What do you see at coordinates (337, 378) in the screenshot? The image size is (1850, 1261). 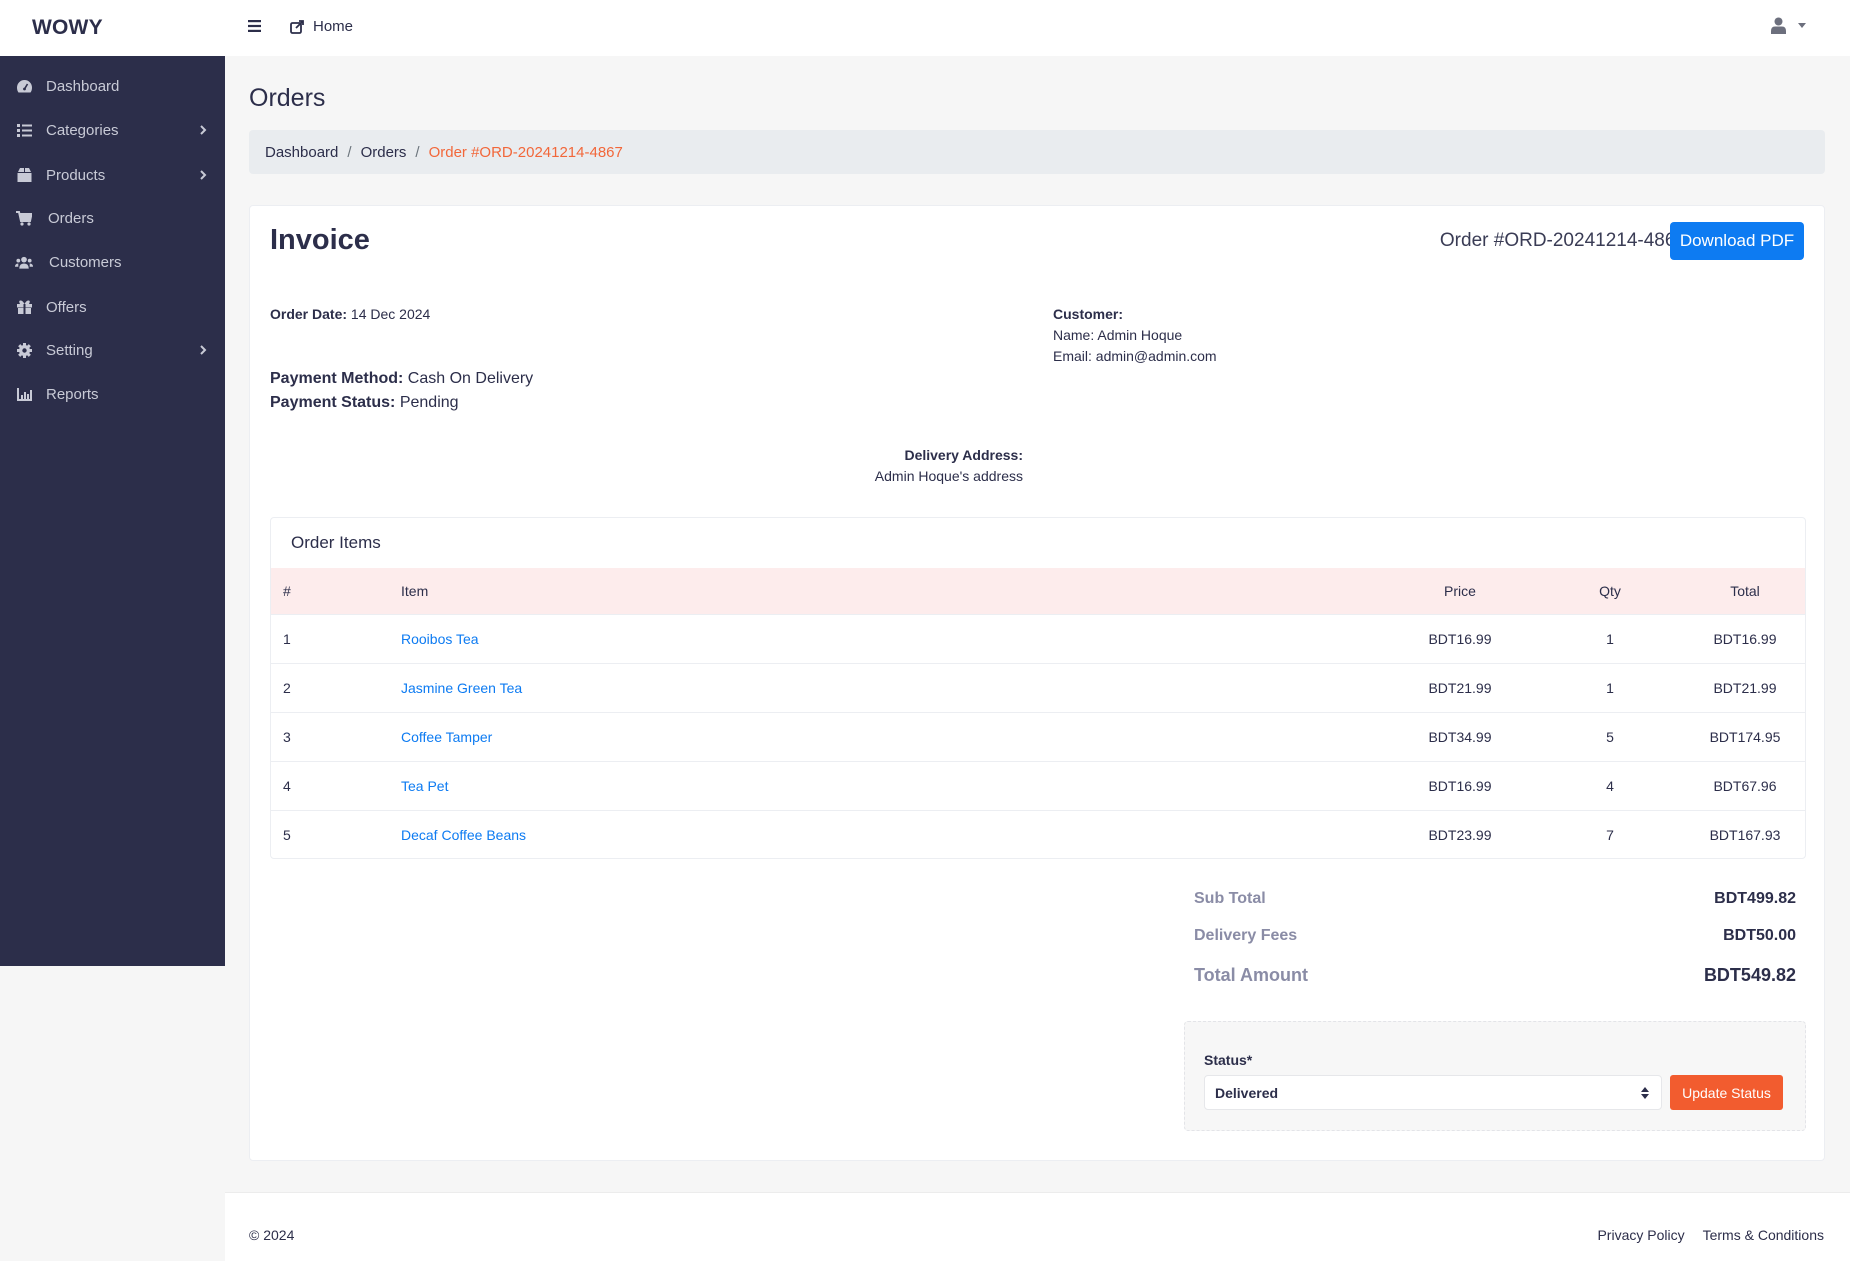 I see `payment-method-label: Payment Method:` at bounding box center [337, 378].